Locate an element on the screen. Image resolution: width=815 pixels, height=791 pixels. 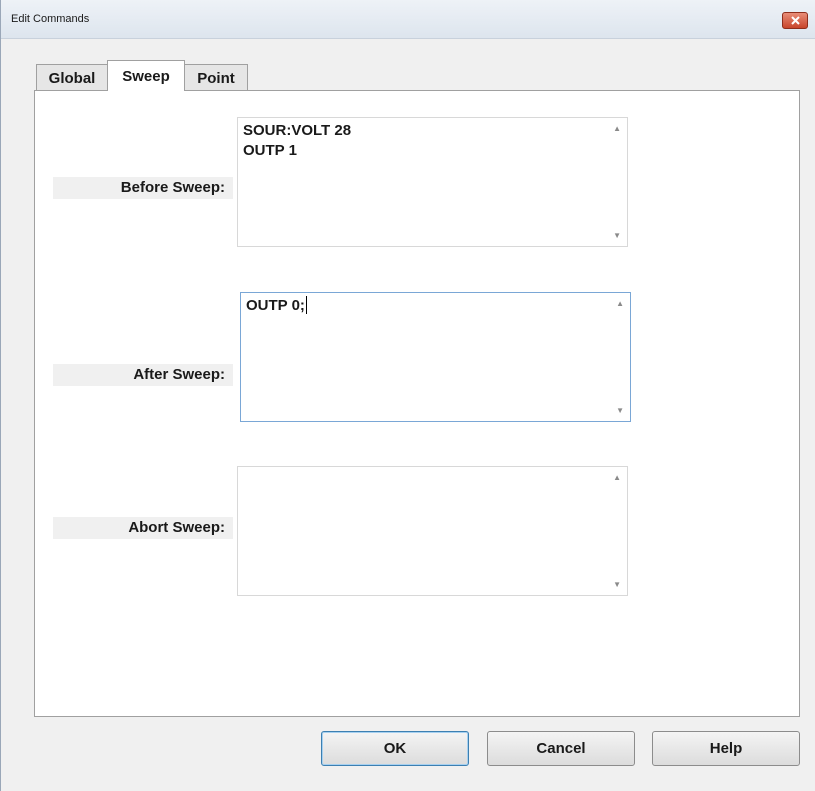
abort-sweep-label-bar: Abort Sweep: is located at coordinates (143, 528).